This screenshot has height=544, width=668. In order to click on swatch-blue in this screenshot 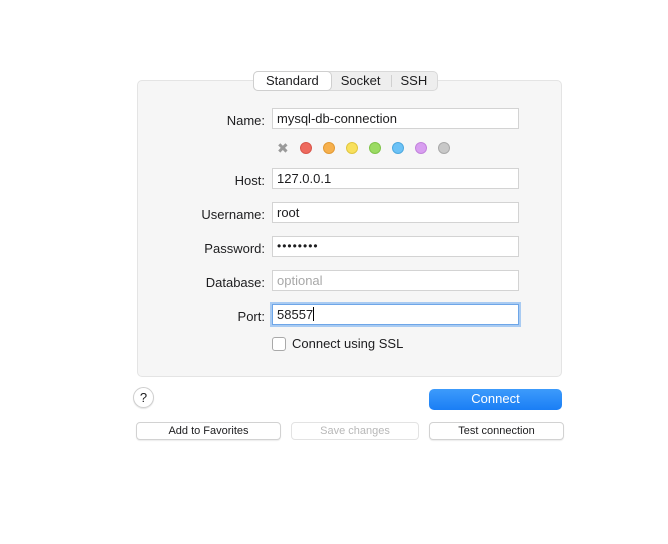, I will do `click(398, 148)`.